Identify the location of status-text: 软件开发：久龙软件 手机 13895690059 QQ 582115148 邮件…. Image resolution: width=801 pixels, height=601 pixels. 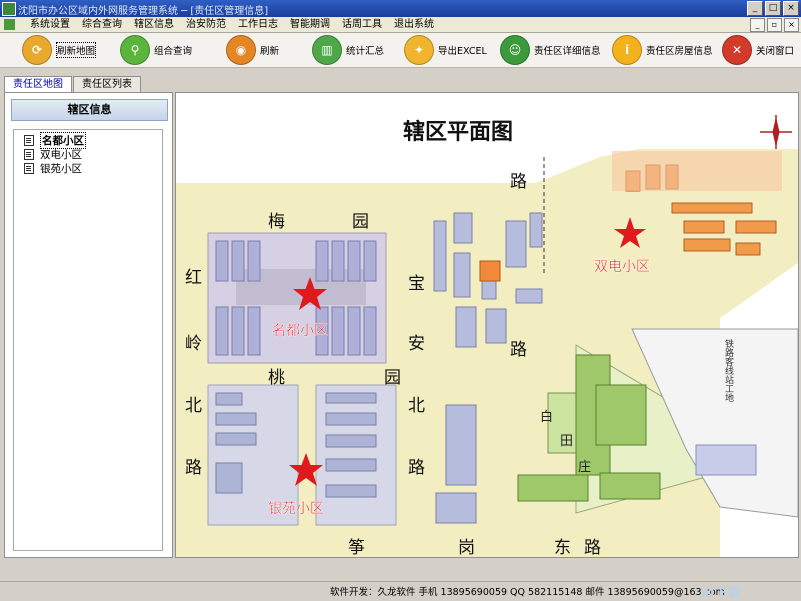
(527, 592).